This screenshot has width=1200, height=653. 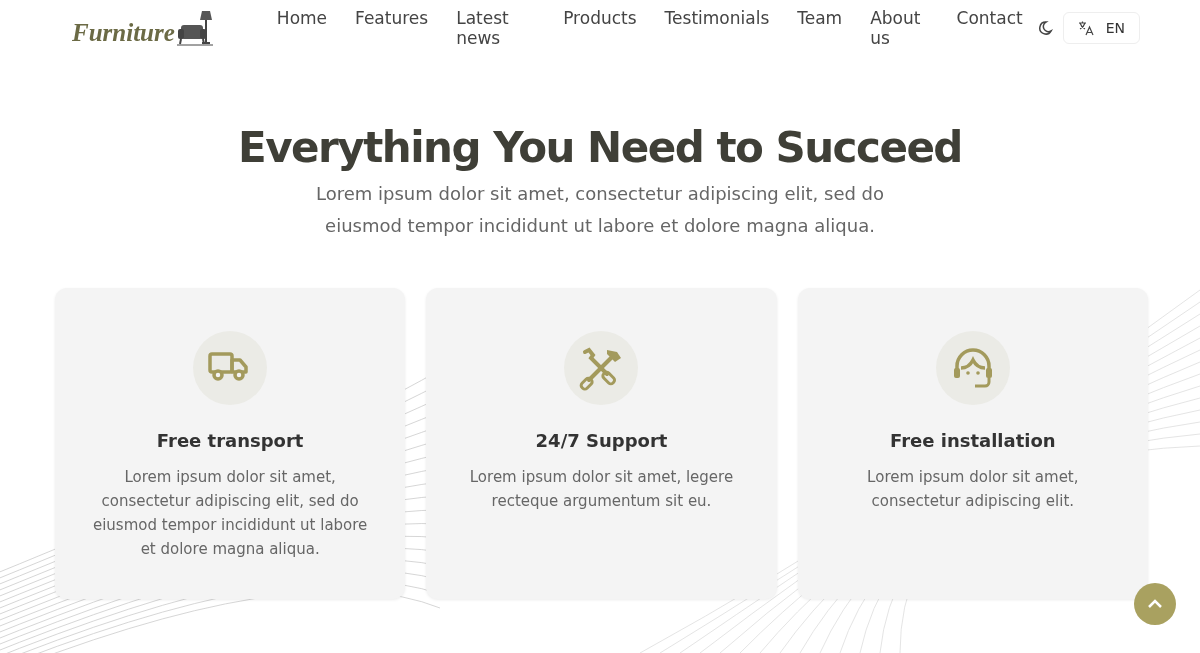 I want to click on logo: Furniture, so click(x=142, y=27).